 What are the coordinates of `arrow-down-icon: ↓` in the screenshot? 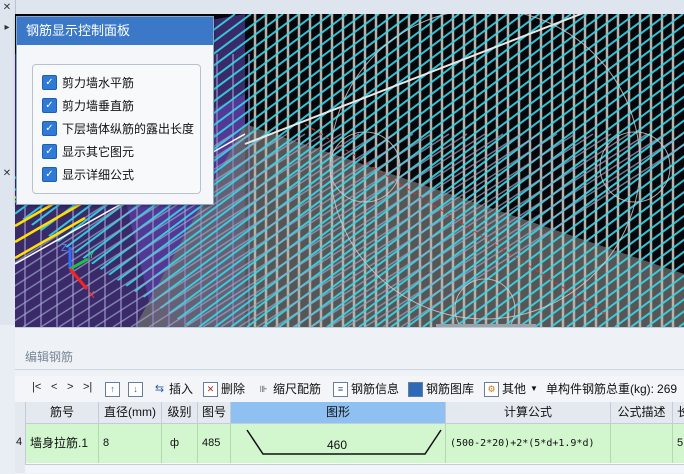 It's located at (135, 389).